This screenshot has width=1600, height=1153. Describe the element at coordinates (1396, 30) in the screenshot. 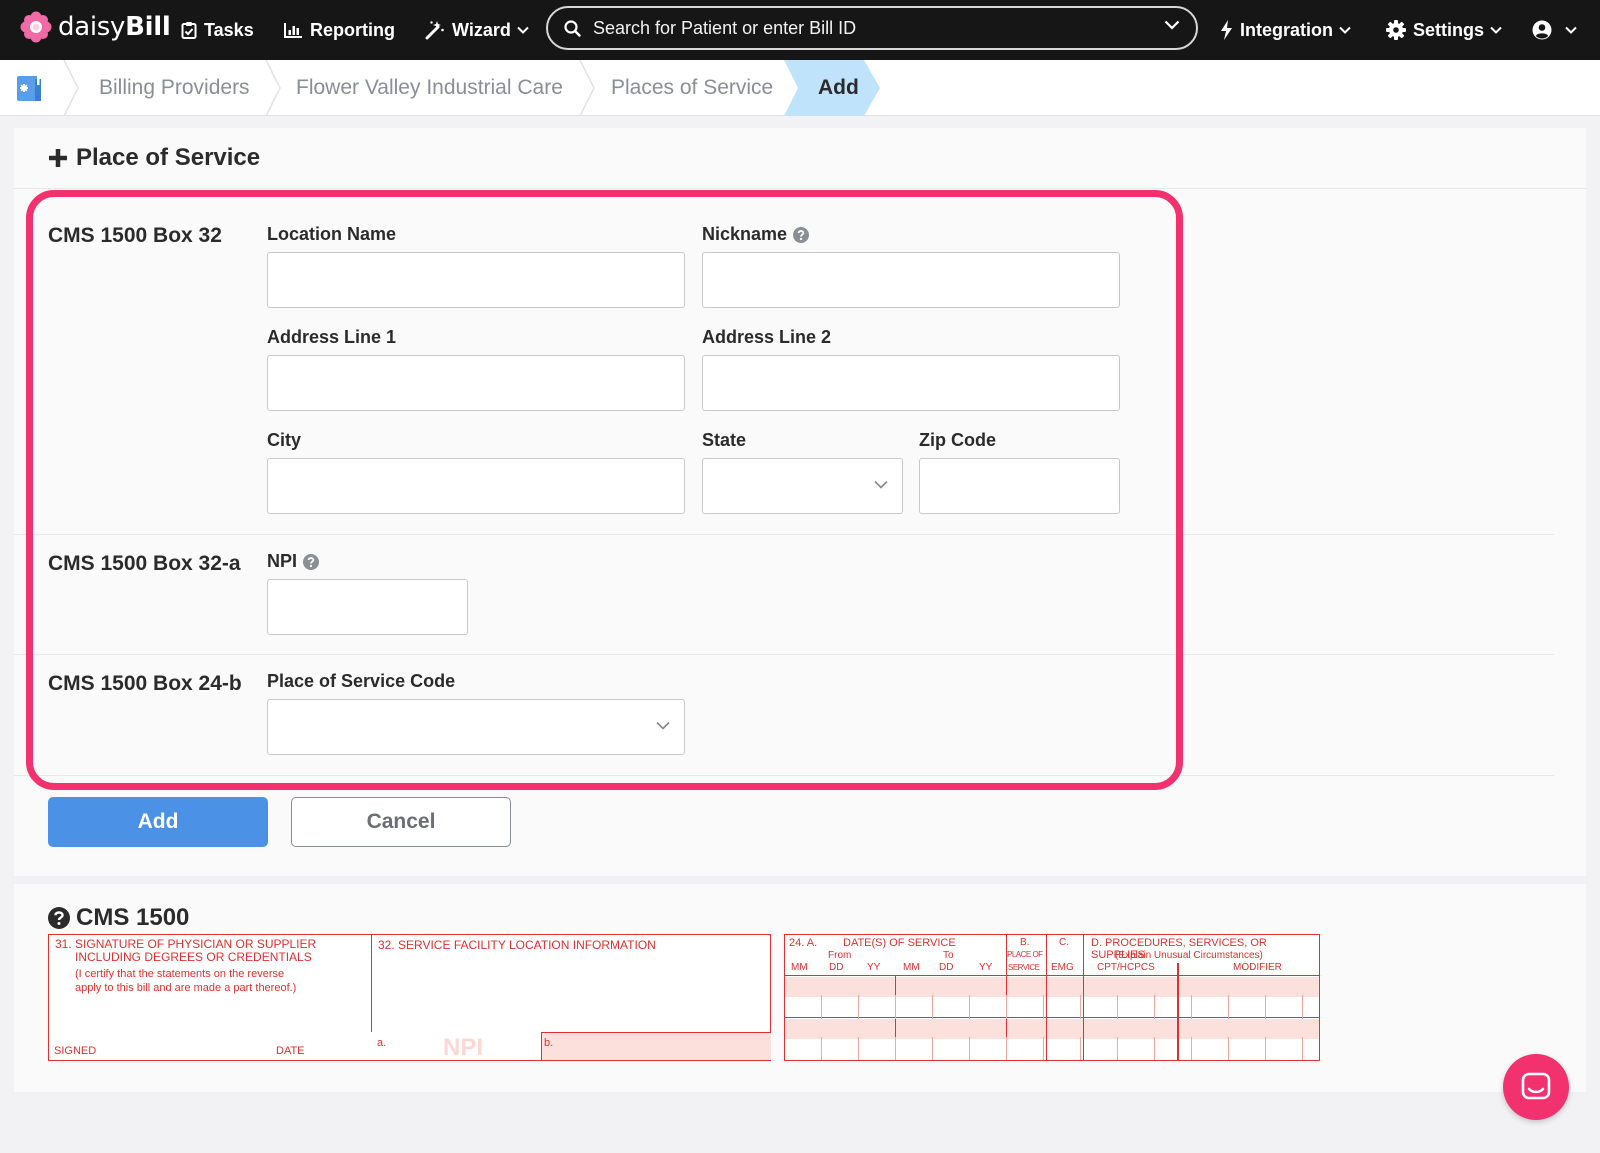

I see `gear-icon` at that location.